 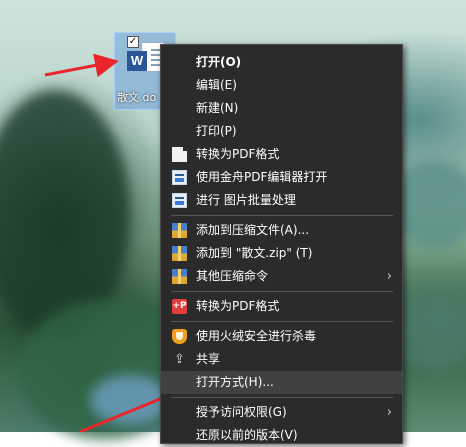 I want to click on menu-item-batch-image: 进行 图片批量处理, so click(x=281, y=200).